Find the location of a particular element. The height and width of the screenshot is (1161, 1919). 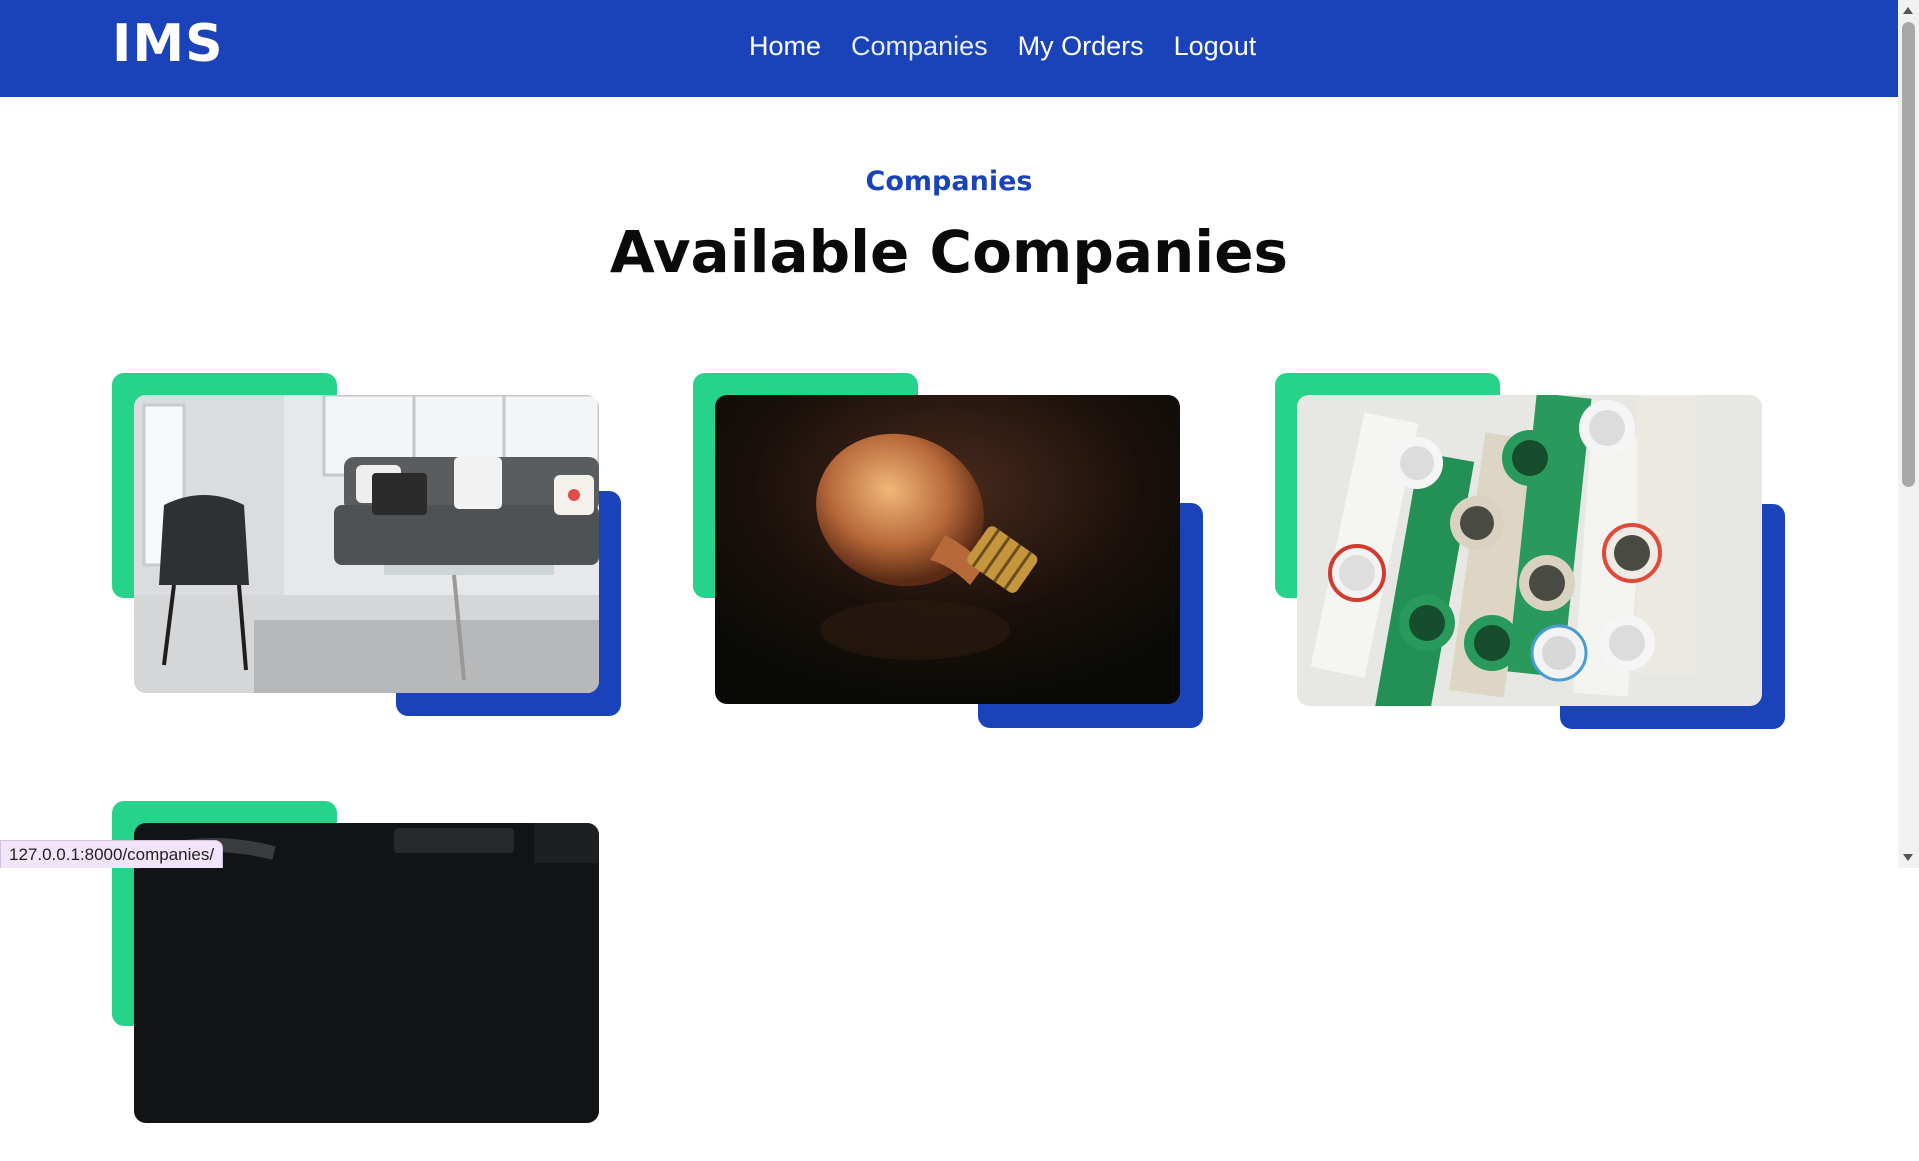

scroll-down-arrow-icon is located at coordinates (1908, 857).